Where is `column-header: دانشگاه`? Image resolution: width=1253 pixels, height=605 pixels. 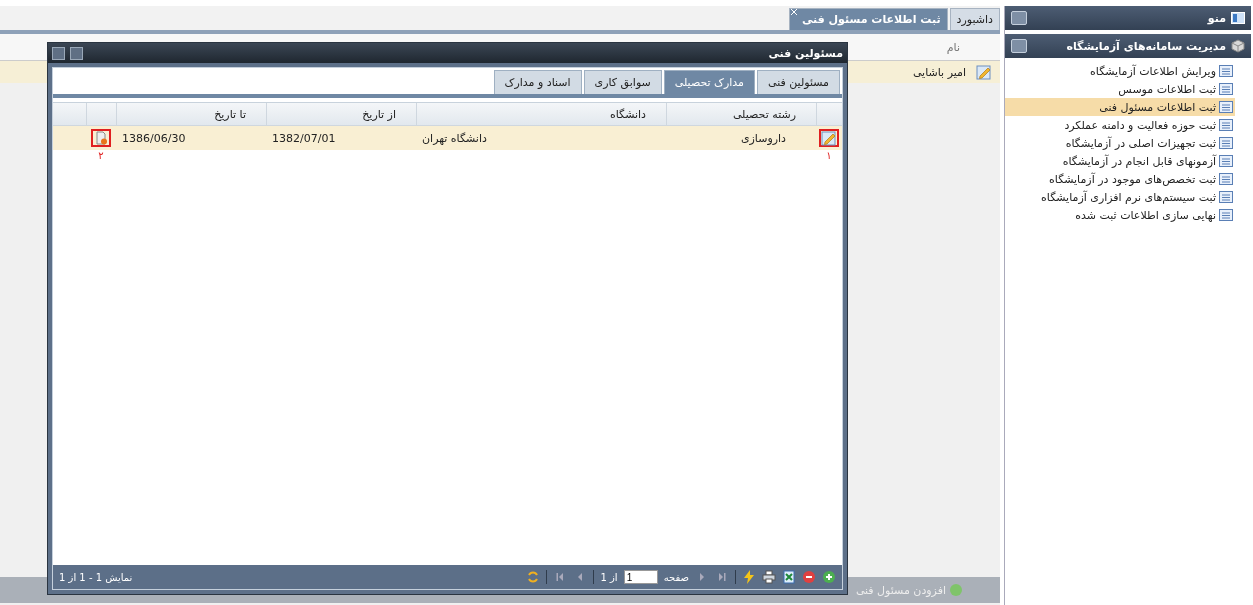 column-header: دانشگاه is located at coordinates (541, 114).